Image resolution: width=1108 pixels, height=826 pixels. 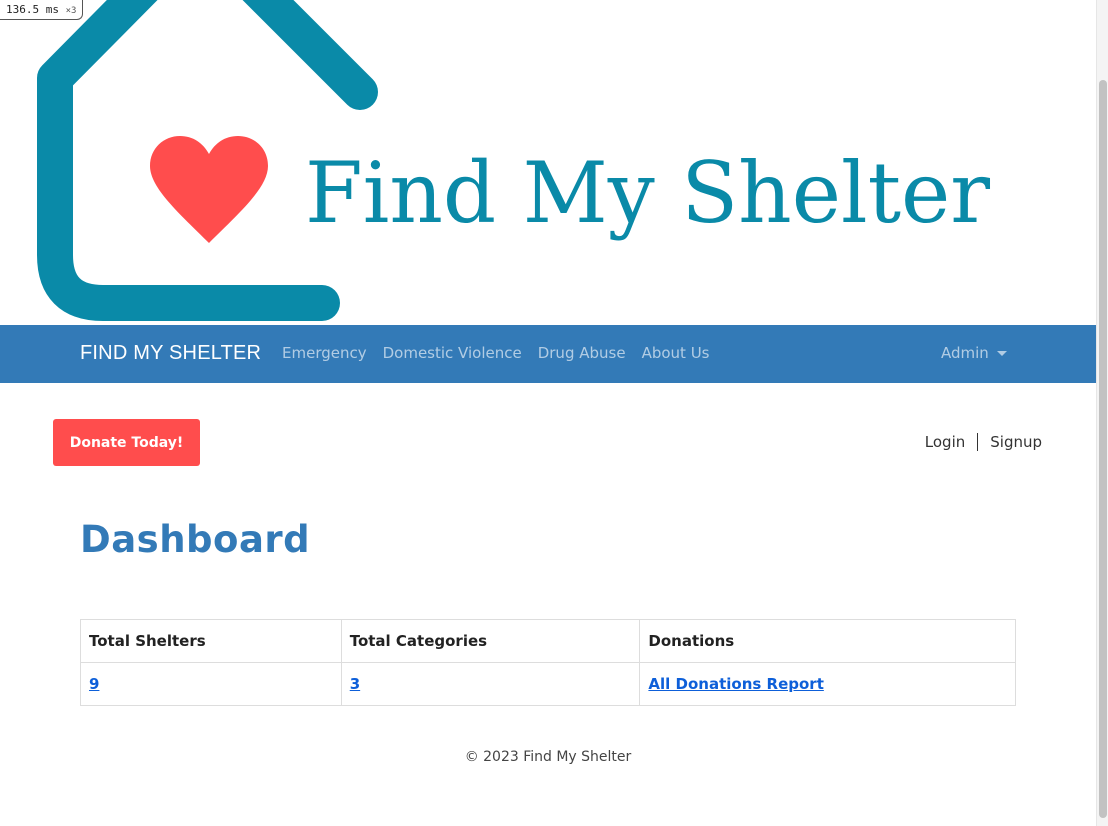 What do you see at coordinates (52, 9) in the screenshot?
I see `perf-unit: ms` at bounding box center [52, 9].